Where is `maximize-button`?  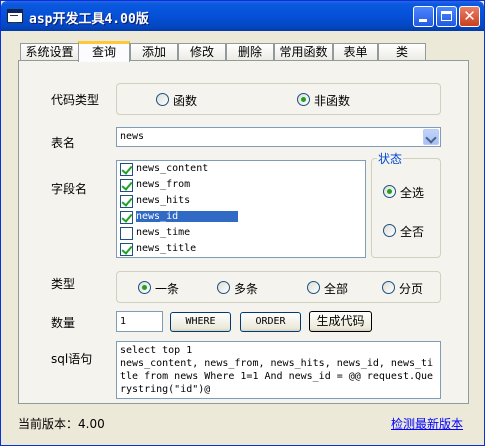 maximize-button is located at coordinates (446, 16).